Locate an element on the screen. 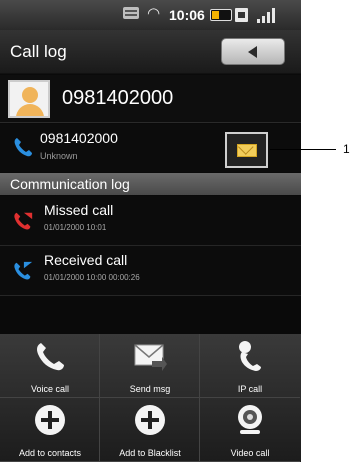 The image size is (354, 462). add-to-contacts-button: Add to contacts is located at coordinates (50, 430).